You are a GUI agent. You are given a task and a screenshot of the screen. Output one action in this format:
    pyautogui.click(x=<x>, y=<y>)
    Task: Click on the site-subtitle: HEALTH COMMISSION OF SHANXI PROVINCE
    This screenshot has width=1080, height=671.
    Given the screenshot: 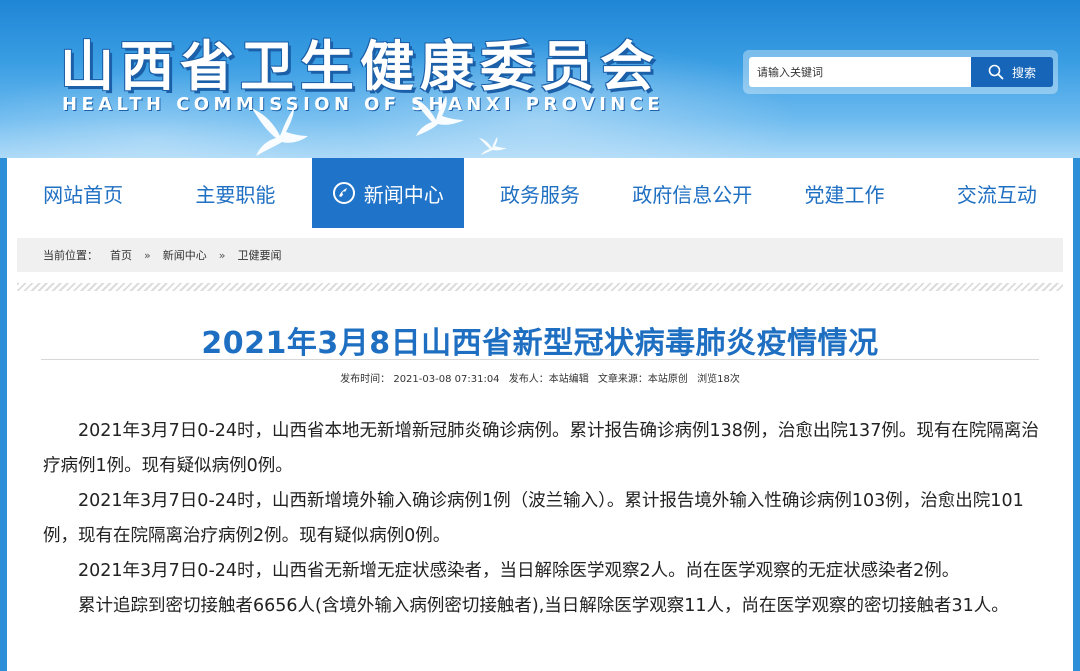 What is the action you would take?
    pyautogui.click(x=363, y=104)
    